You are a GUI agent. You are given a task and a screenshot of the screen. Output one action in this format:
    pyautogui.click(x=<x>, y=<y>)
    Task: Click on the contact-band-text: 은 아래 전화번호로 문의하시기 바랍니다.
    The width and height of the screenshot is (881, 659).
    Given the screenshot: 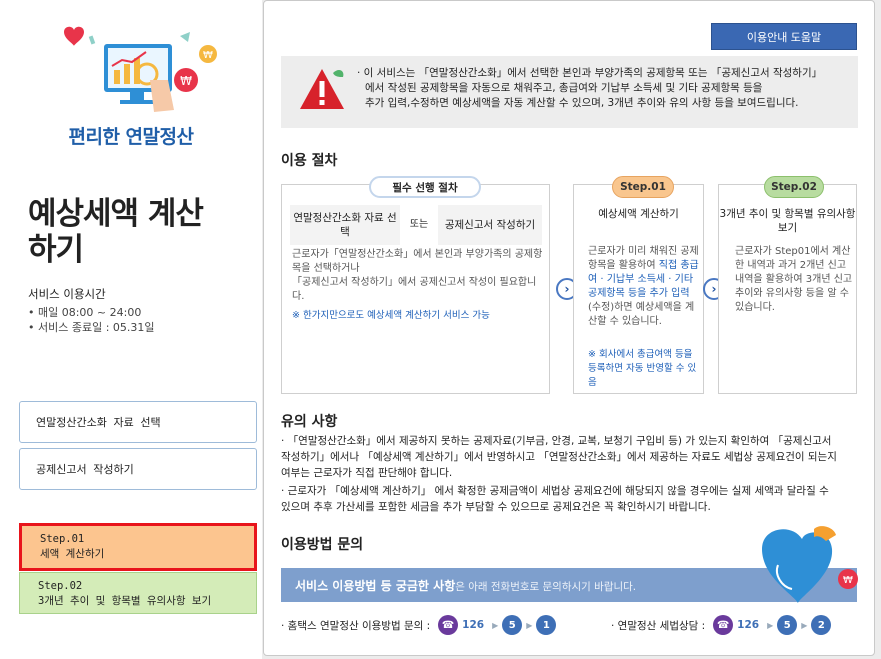 What is the action you would take?
    pyautogui.click(x=546, y=587)
    